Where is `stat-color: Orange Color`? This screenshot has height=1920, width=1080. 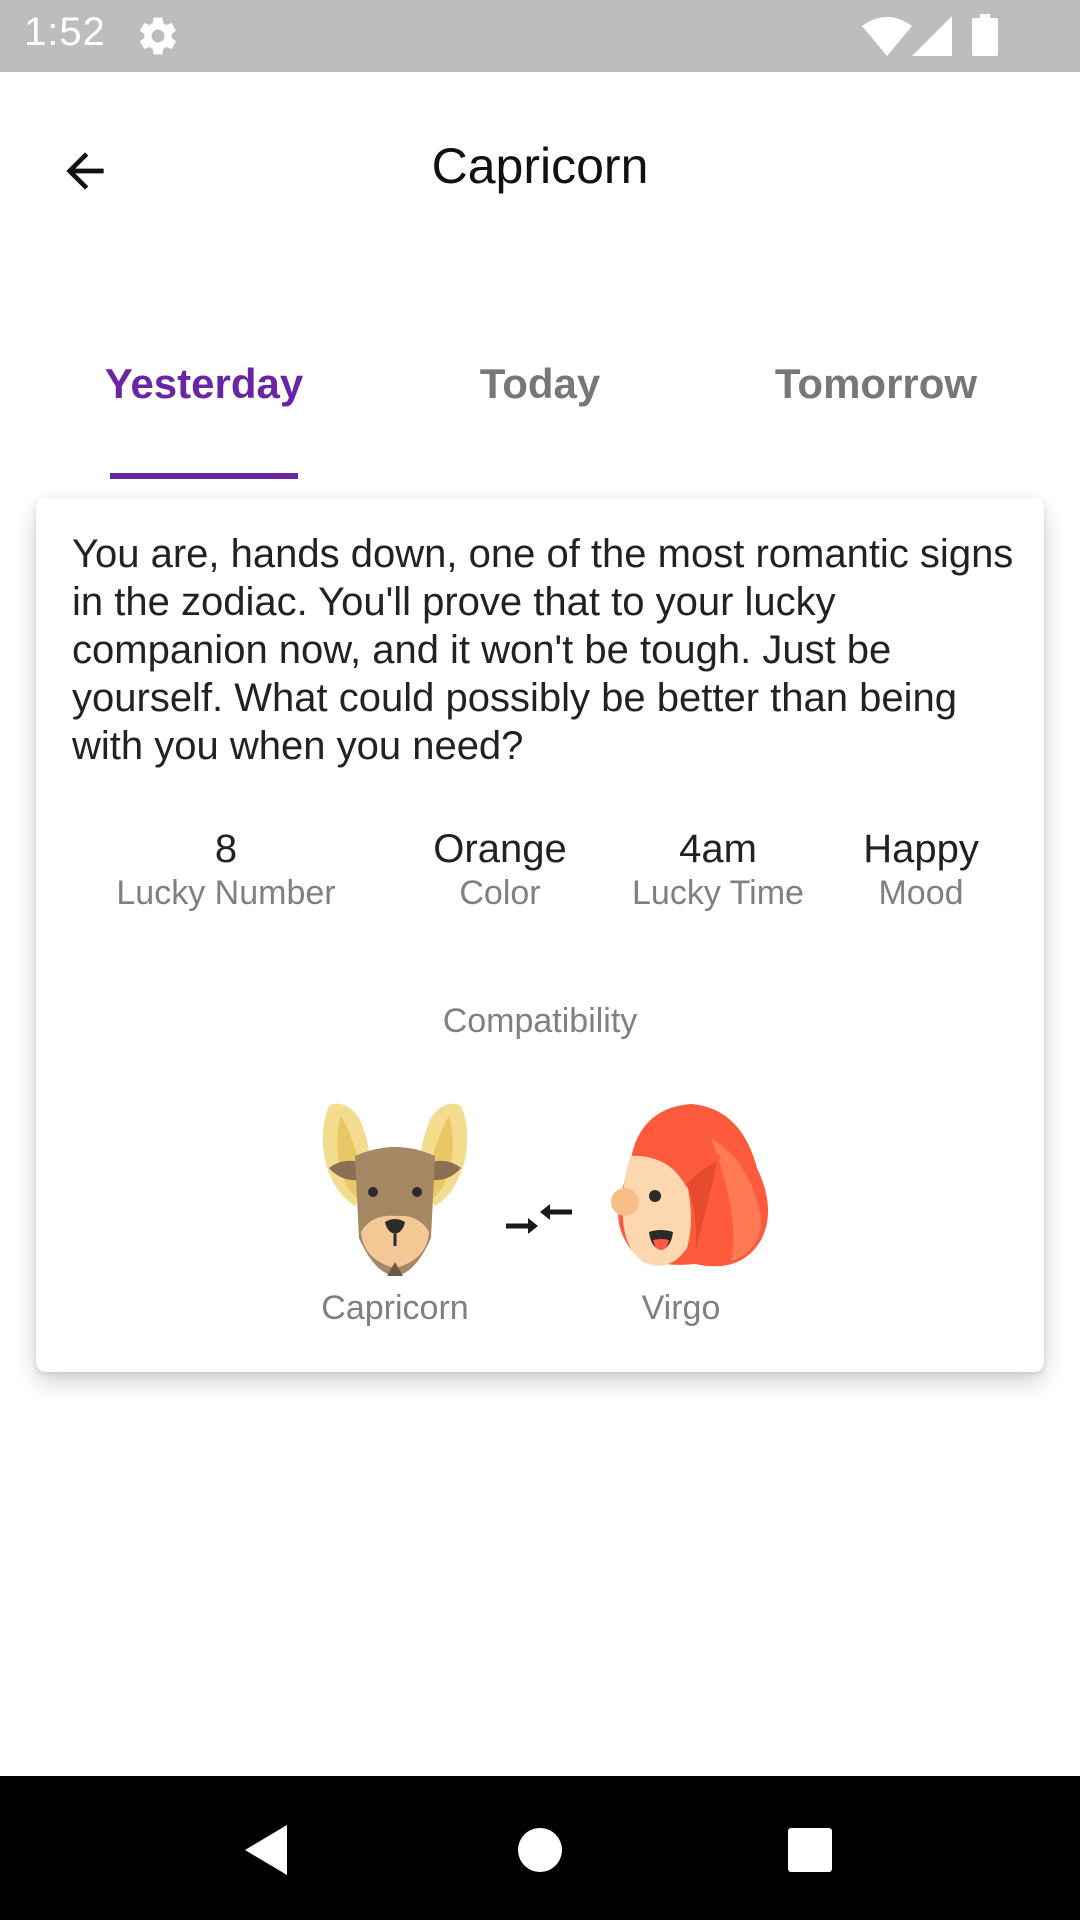 stat-color: Orange Color is located at coordinates (500, 870).